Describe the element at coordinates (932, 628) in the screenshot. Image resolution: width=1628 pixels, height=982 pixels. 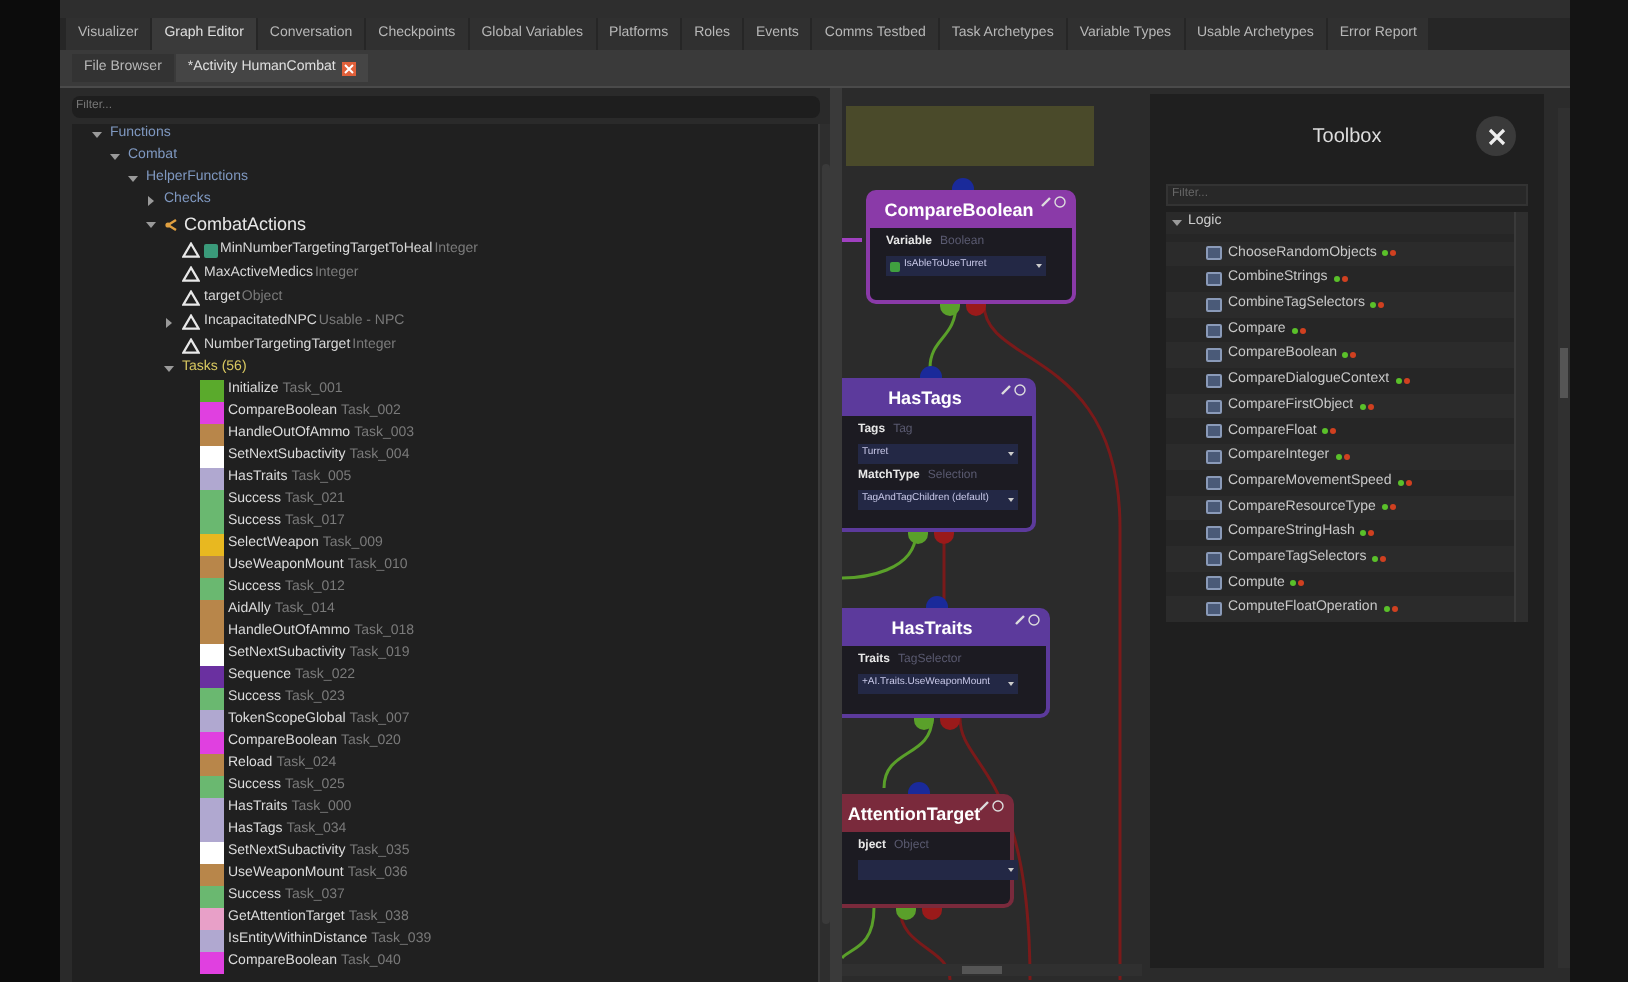
I see `node-title: HasTraits` at that location.